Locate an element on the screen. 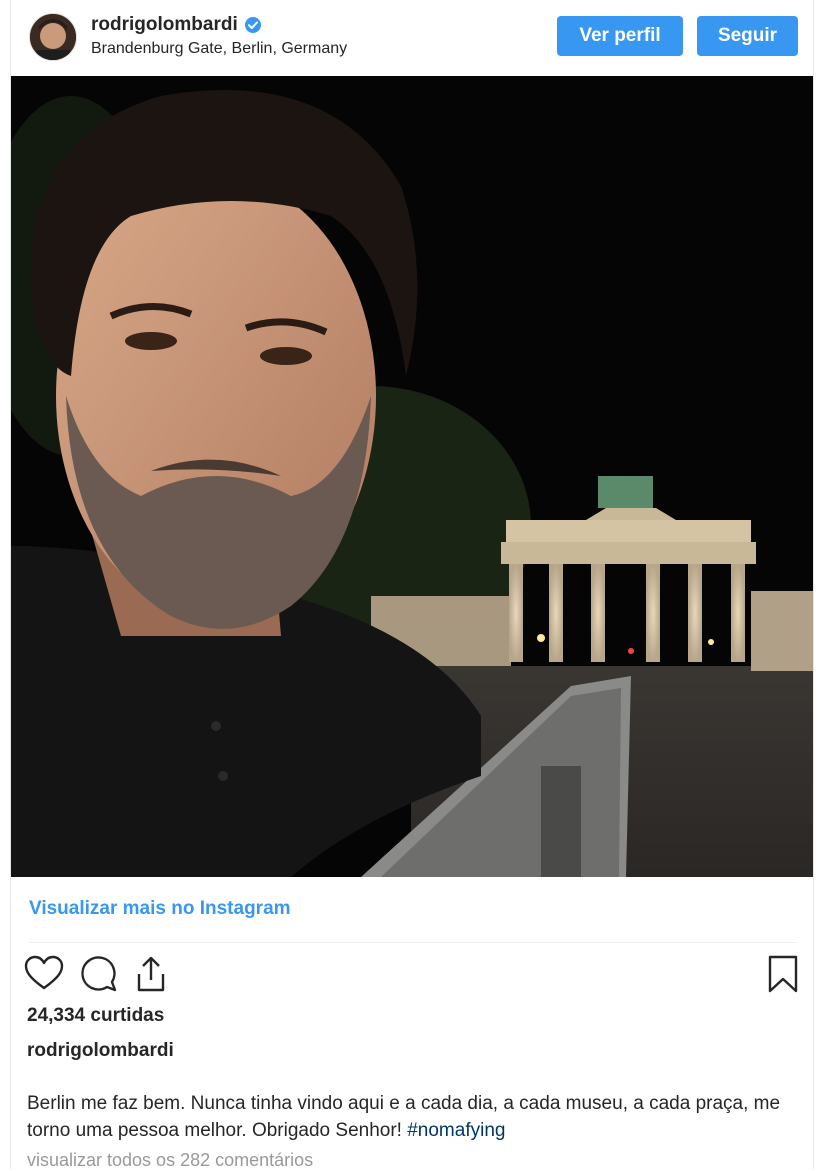 This screenshot has height=1171, width=822. username-row: rodrigolombardi is located at coordinates (176, 25).